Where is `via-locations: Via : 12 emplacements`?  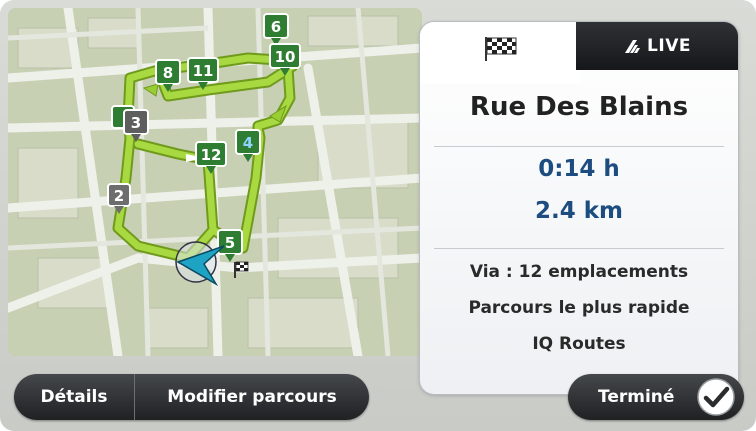
via-locations: Via : 12 emplacements is located at coordinates (579, 272).